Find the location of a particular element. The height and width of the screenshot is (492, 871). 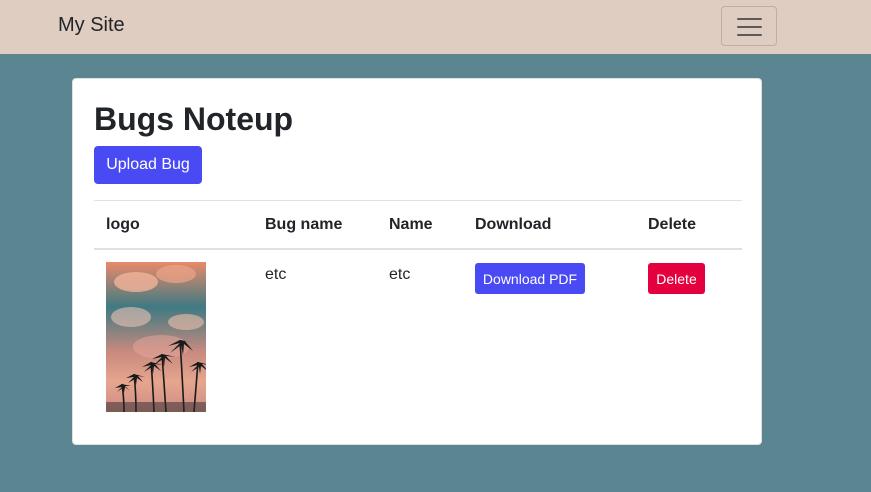

navbar-toggler-button is located at coordinates (749, 26).